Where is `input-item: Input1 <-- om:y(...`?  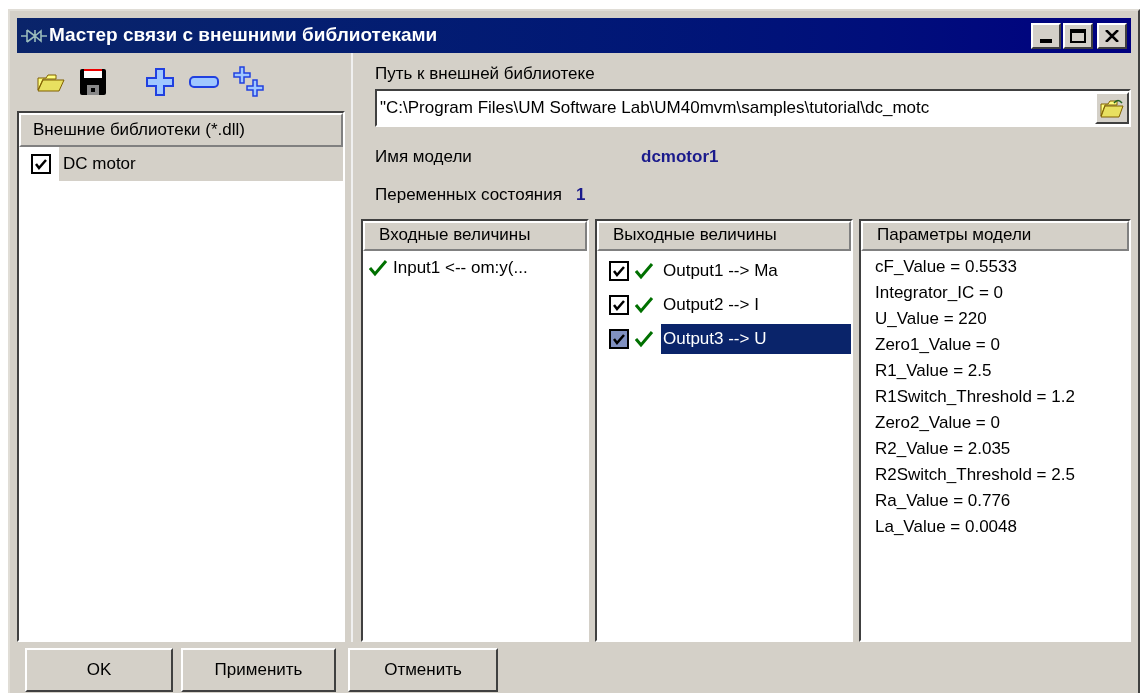 input-item: Input1 <-- om:y(... is located at coordinates (460, 268).